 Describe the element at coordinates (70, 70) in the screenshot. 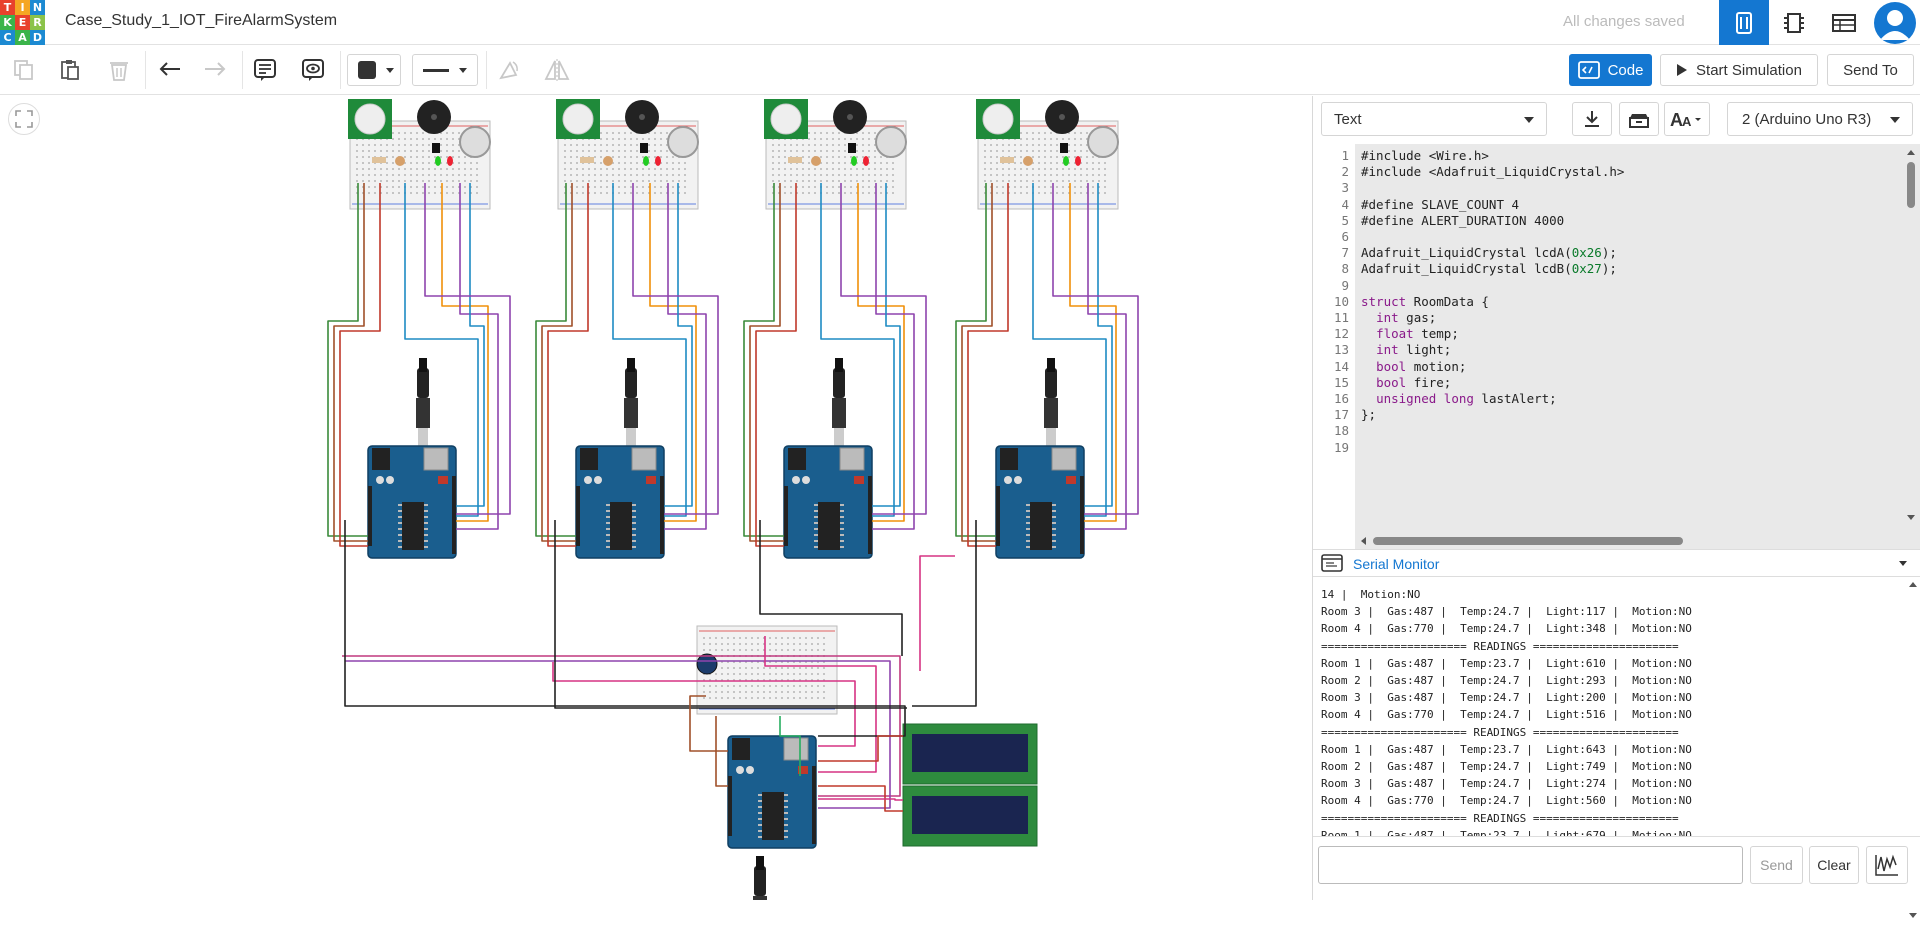

I see `paste-button` at that location.